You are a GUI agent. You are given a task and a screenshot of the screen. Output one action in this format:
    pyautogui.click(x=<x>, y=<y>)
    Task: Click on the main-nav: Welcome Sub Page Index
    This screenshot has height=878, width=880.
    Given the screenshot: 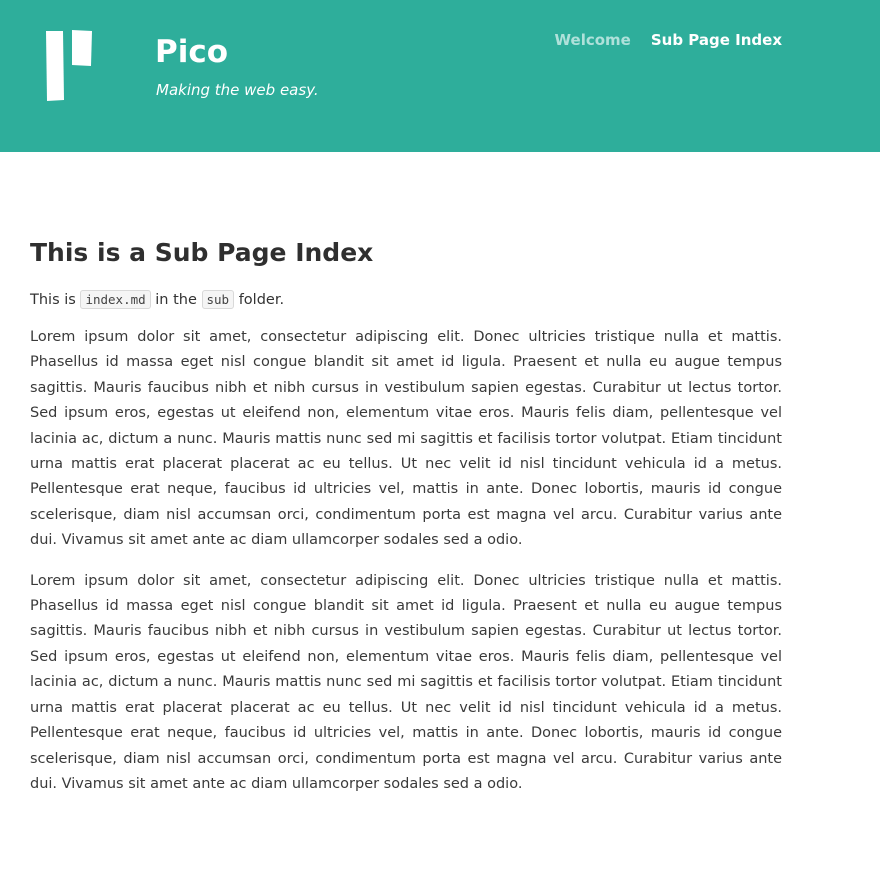 What is the action you would take?
    pyautogui.click(x=668, y=40)
    